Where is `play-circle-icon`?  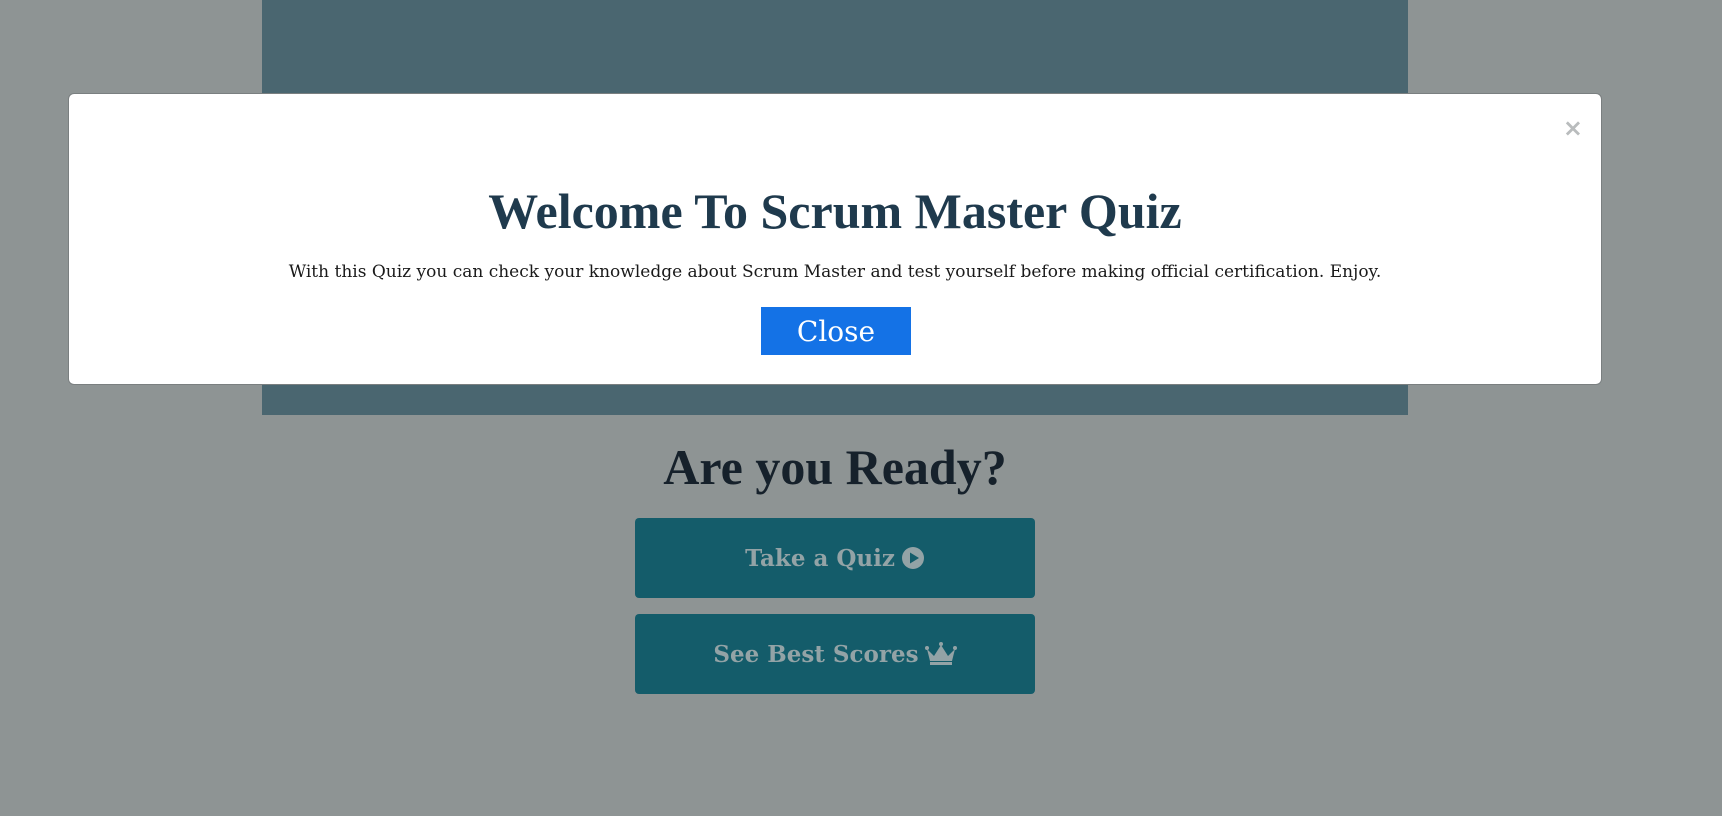
play-circle-icon is located at coordinates (913, 558).